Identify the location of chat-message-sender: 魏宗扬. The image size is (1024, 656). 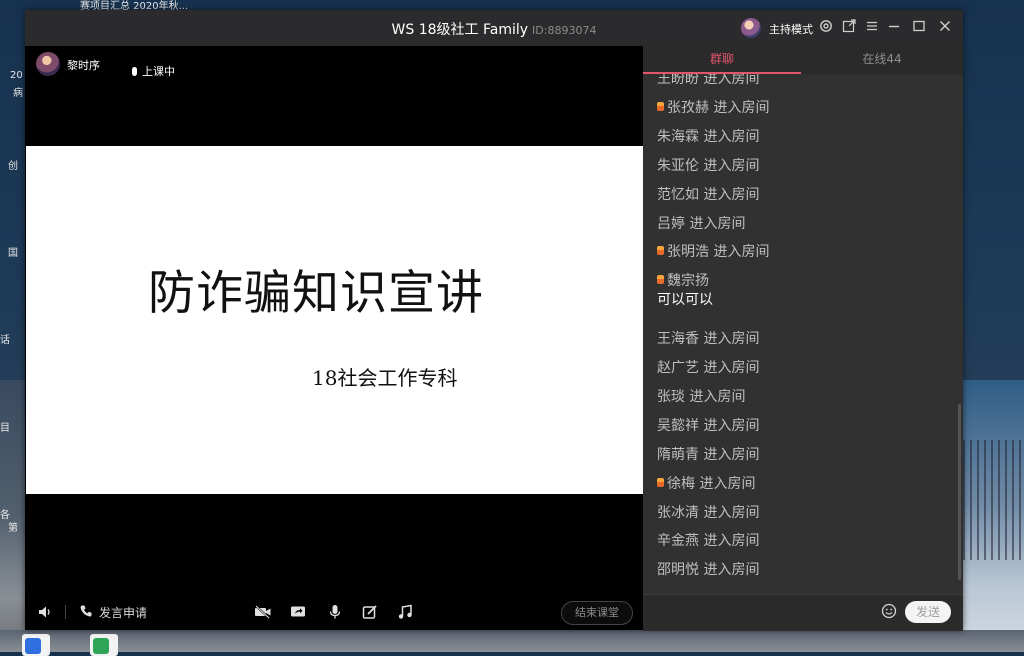
(683, 280).